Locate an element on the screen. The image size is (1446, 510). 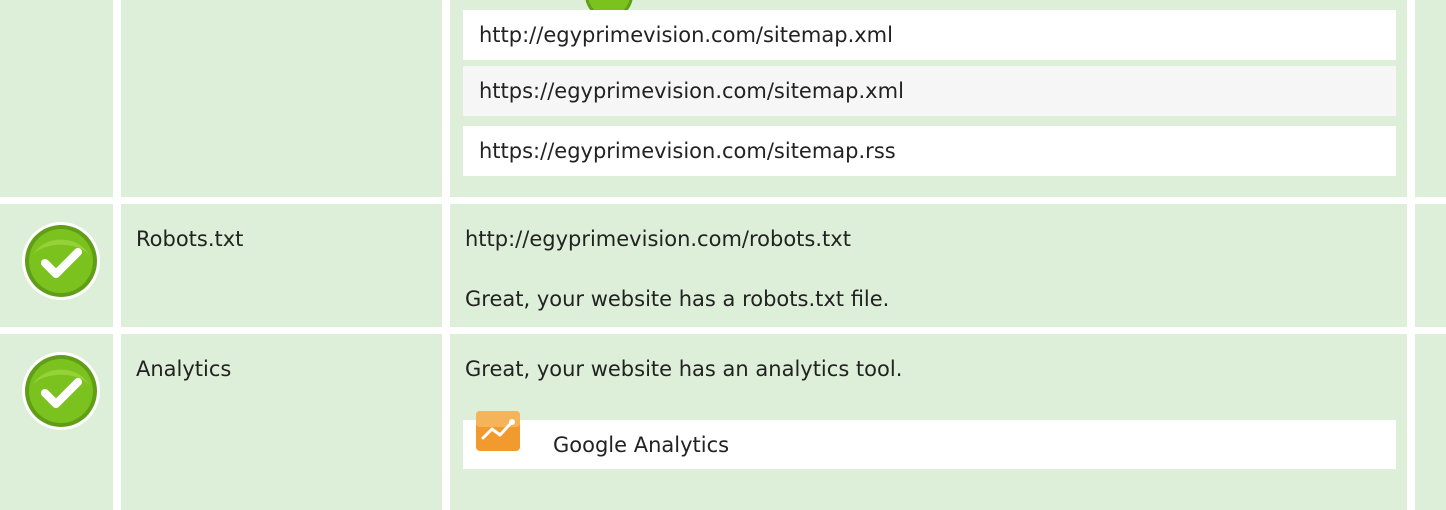
list-item: https://egyprimevision.com/sitemap.rss is located at coordinates (929, 151).